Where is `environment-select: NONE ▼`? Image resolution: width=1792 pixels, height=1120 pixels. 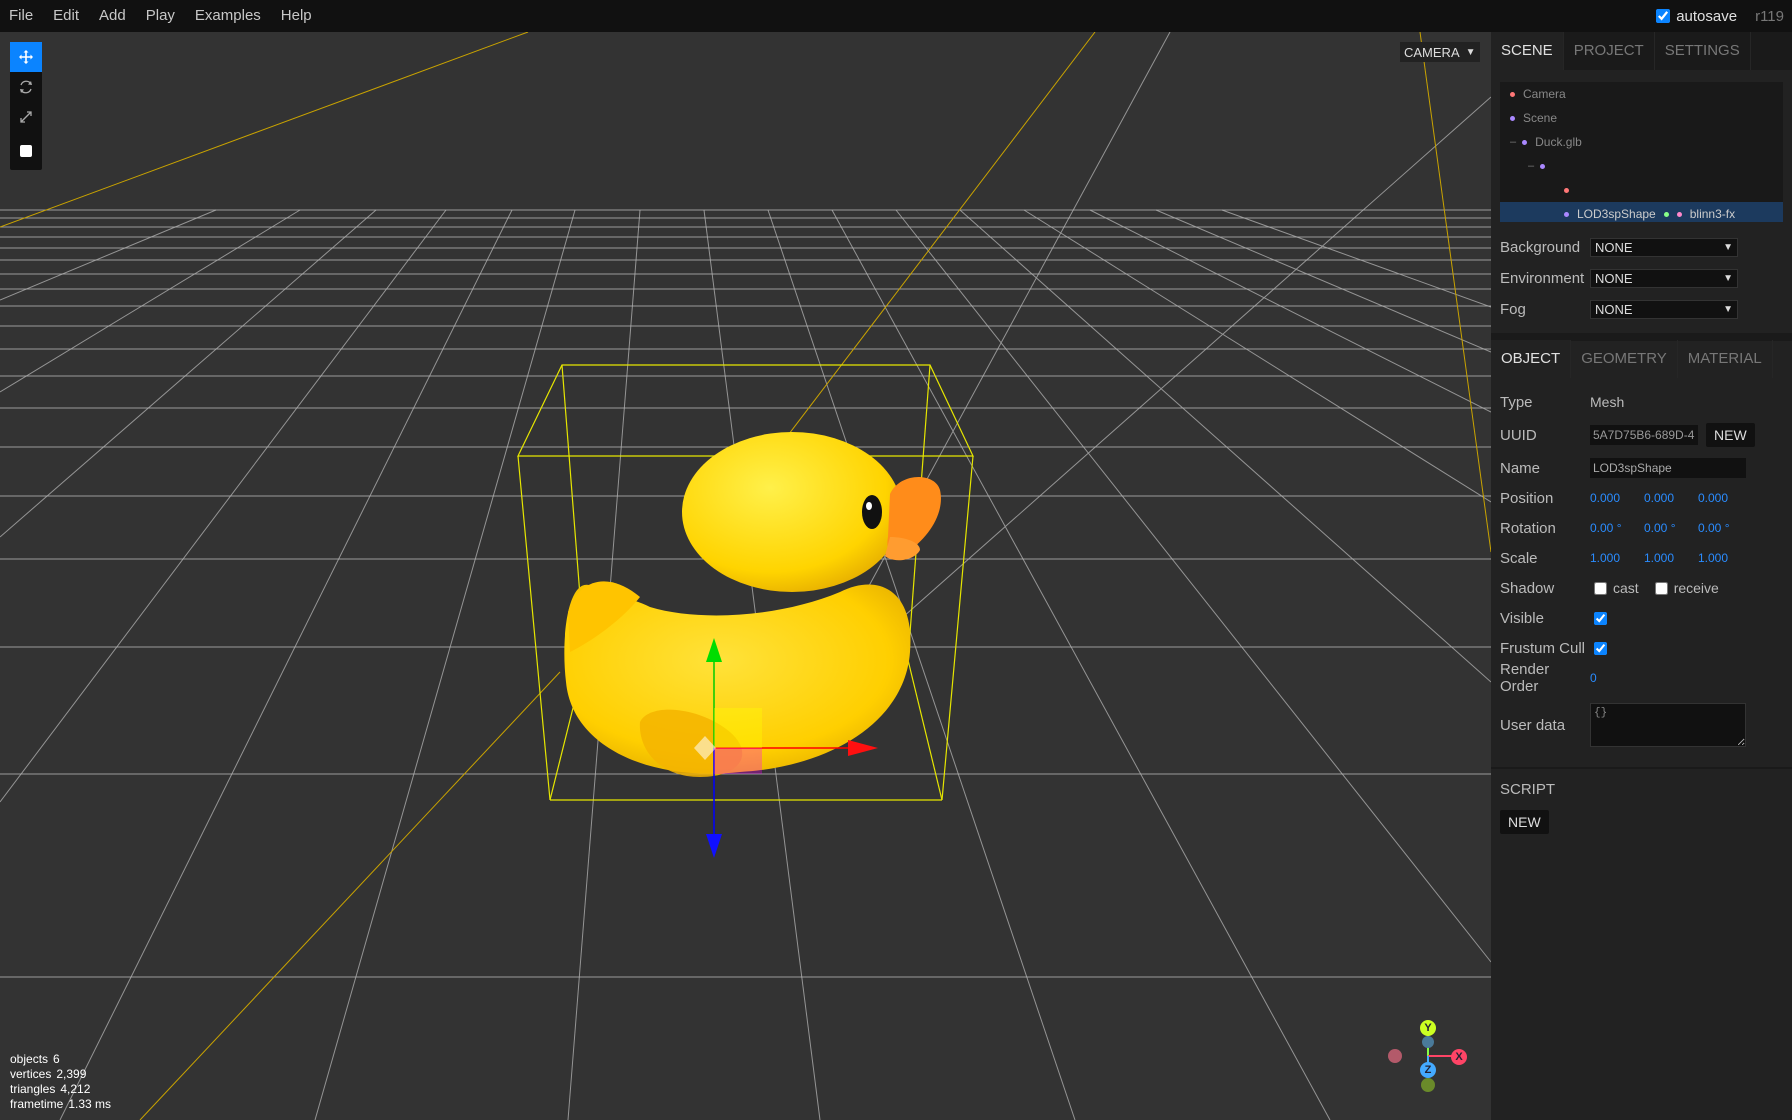
environment-select: NONE ▼ is located at coordinates (1664, 278).